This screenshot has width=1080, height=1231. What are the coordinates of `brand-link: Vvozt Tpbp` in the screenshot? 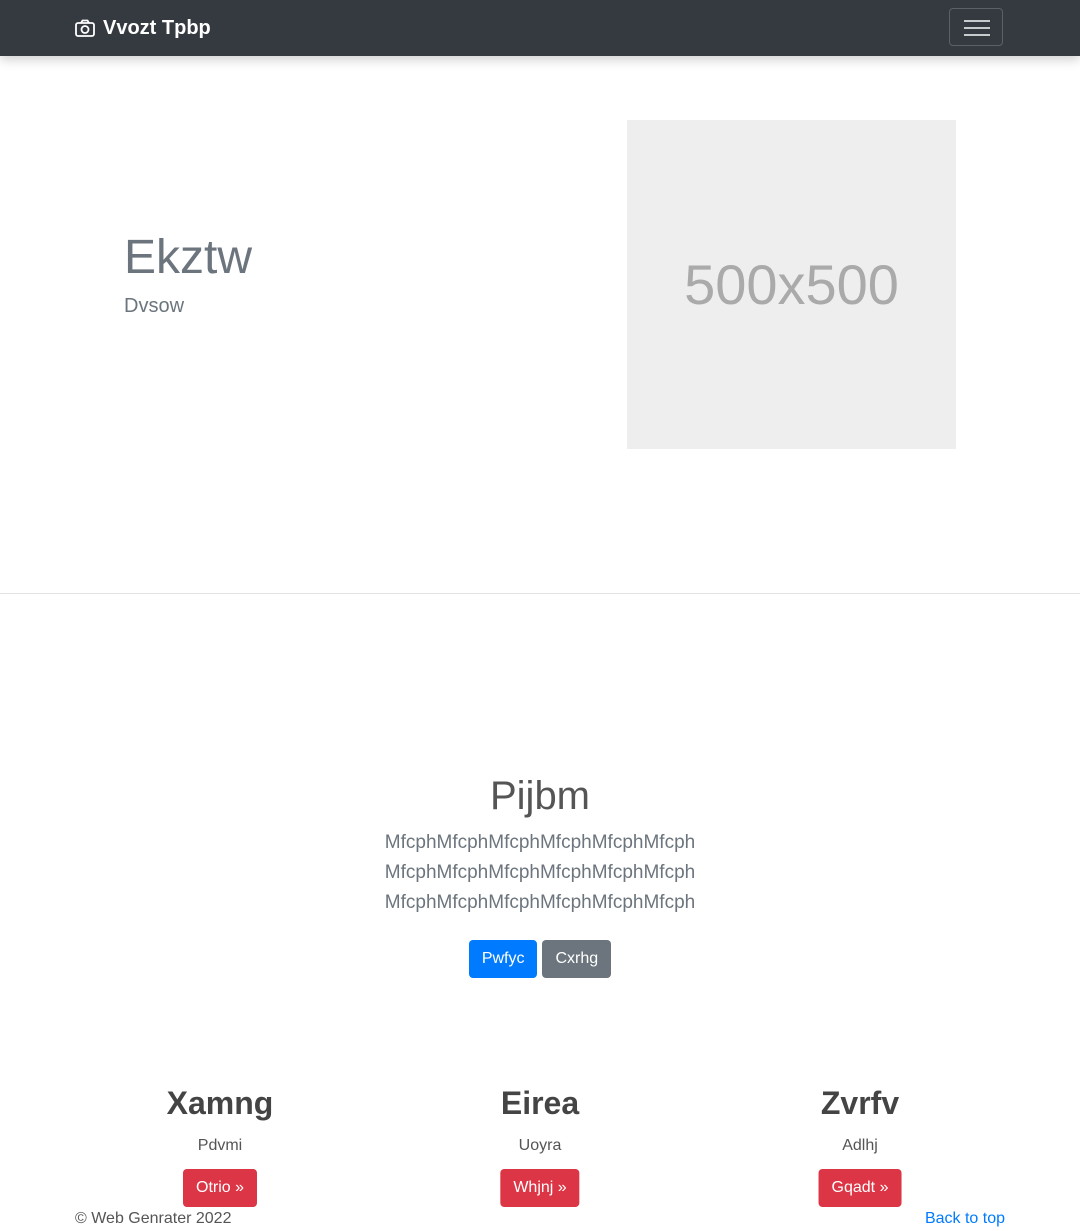 It's located at (143, 28).